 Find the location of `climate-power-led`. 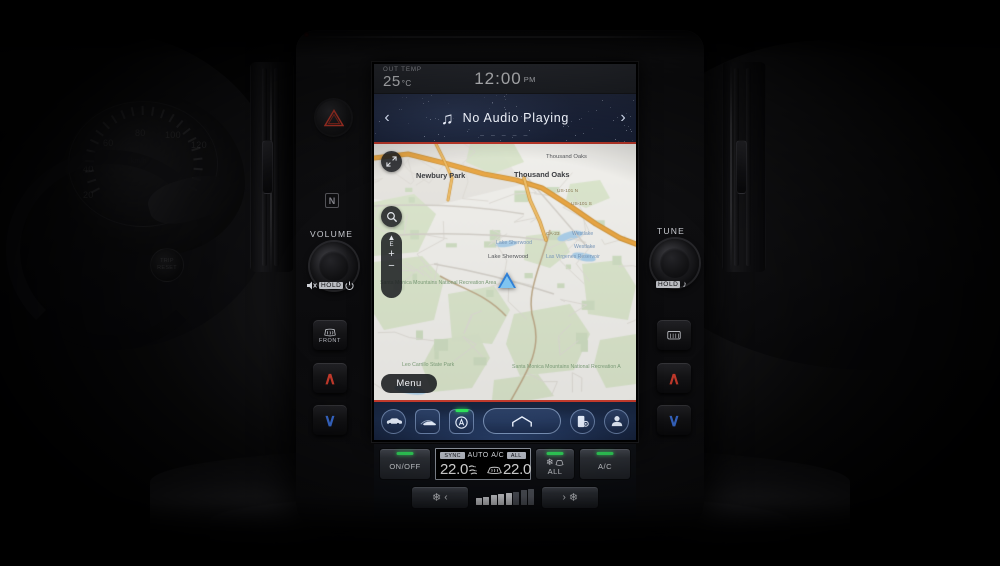

climate-power-led is located at coordinates (405, 453).